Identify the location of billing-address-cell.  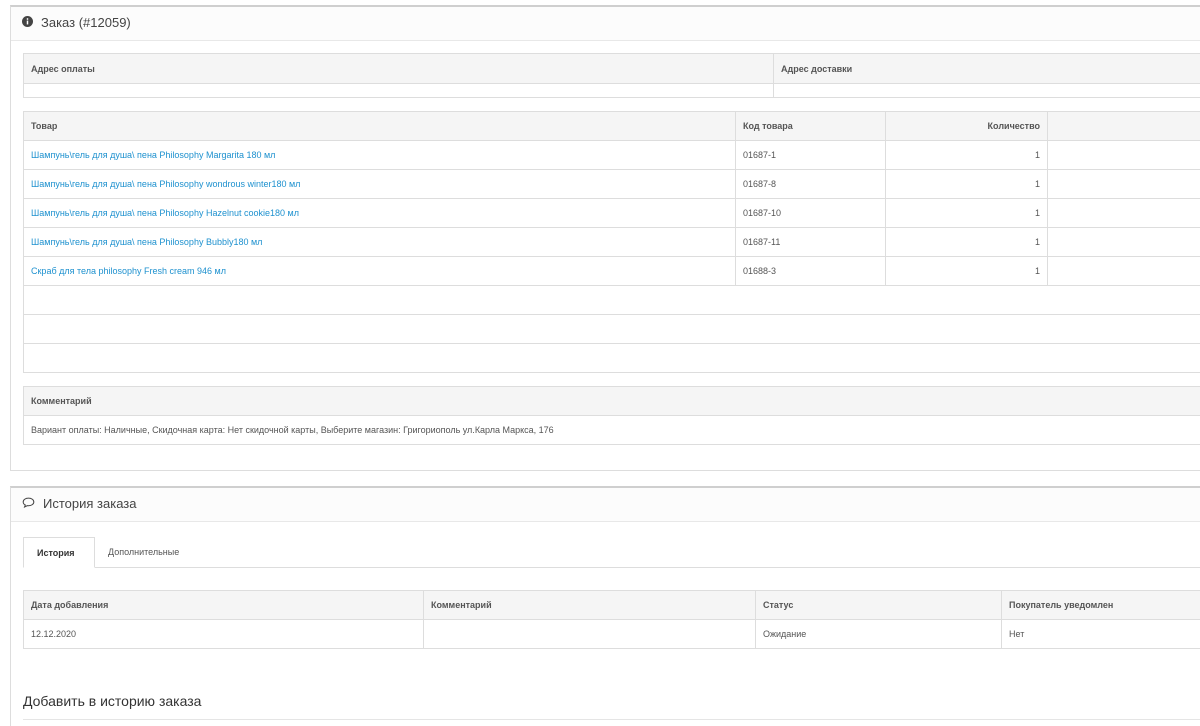
(399, 91).